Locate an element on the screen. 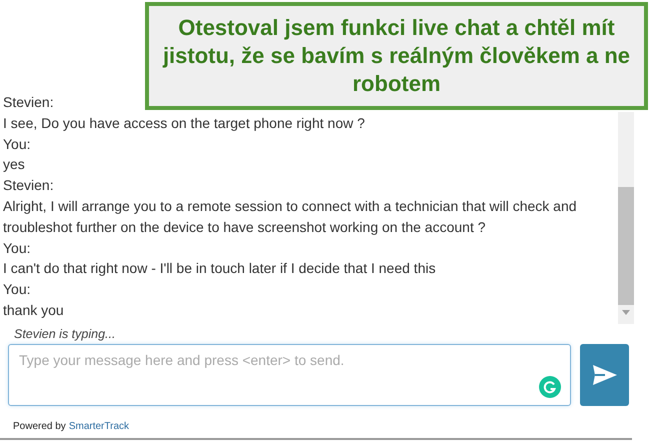 The image size is (650, 443). message-input: Type your message here and press <enter> to send. is located at coordinates (289, 375).